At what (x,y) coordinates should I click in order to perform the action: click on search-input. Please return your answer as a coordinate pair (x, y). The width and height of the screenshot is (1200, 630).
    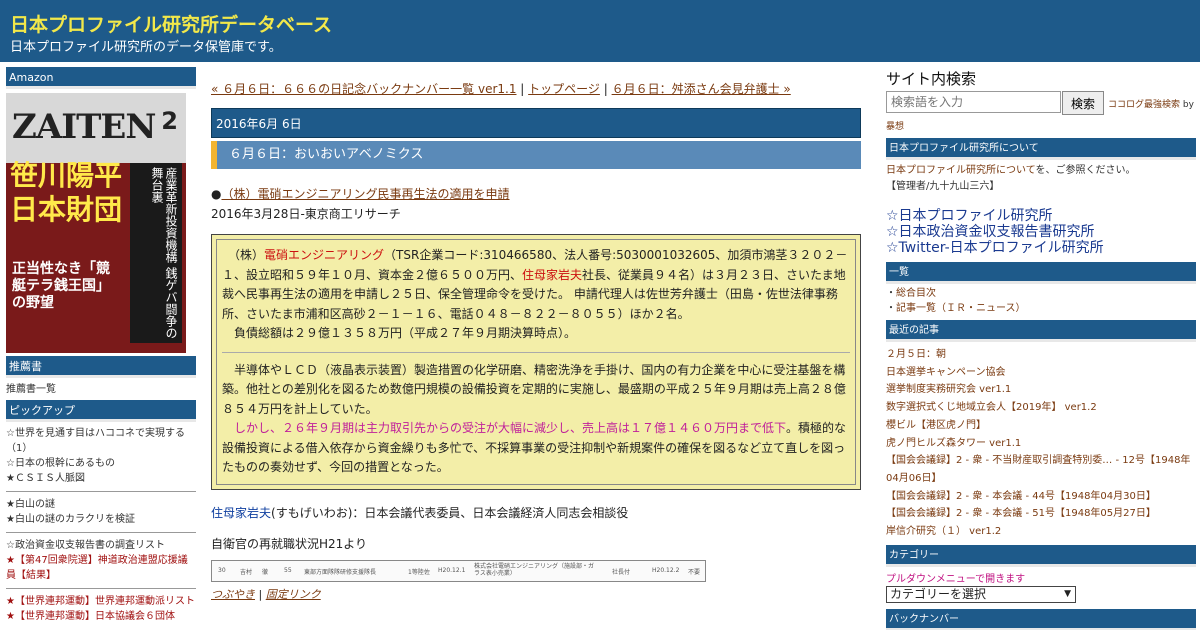
    Looking at the image, I should click on (973, 102).